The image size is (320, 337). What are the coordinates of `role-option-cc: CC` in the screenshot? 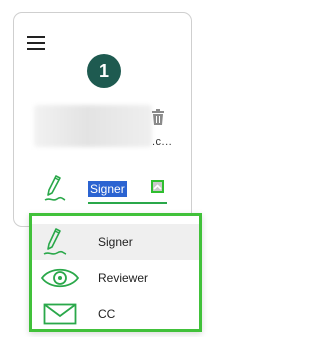 It's located at (115, 314).